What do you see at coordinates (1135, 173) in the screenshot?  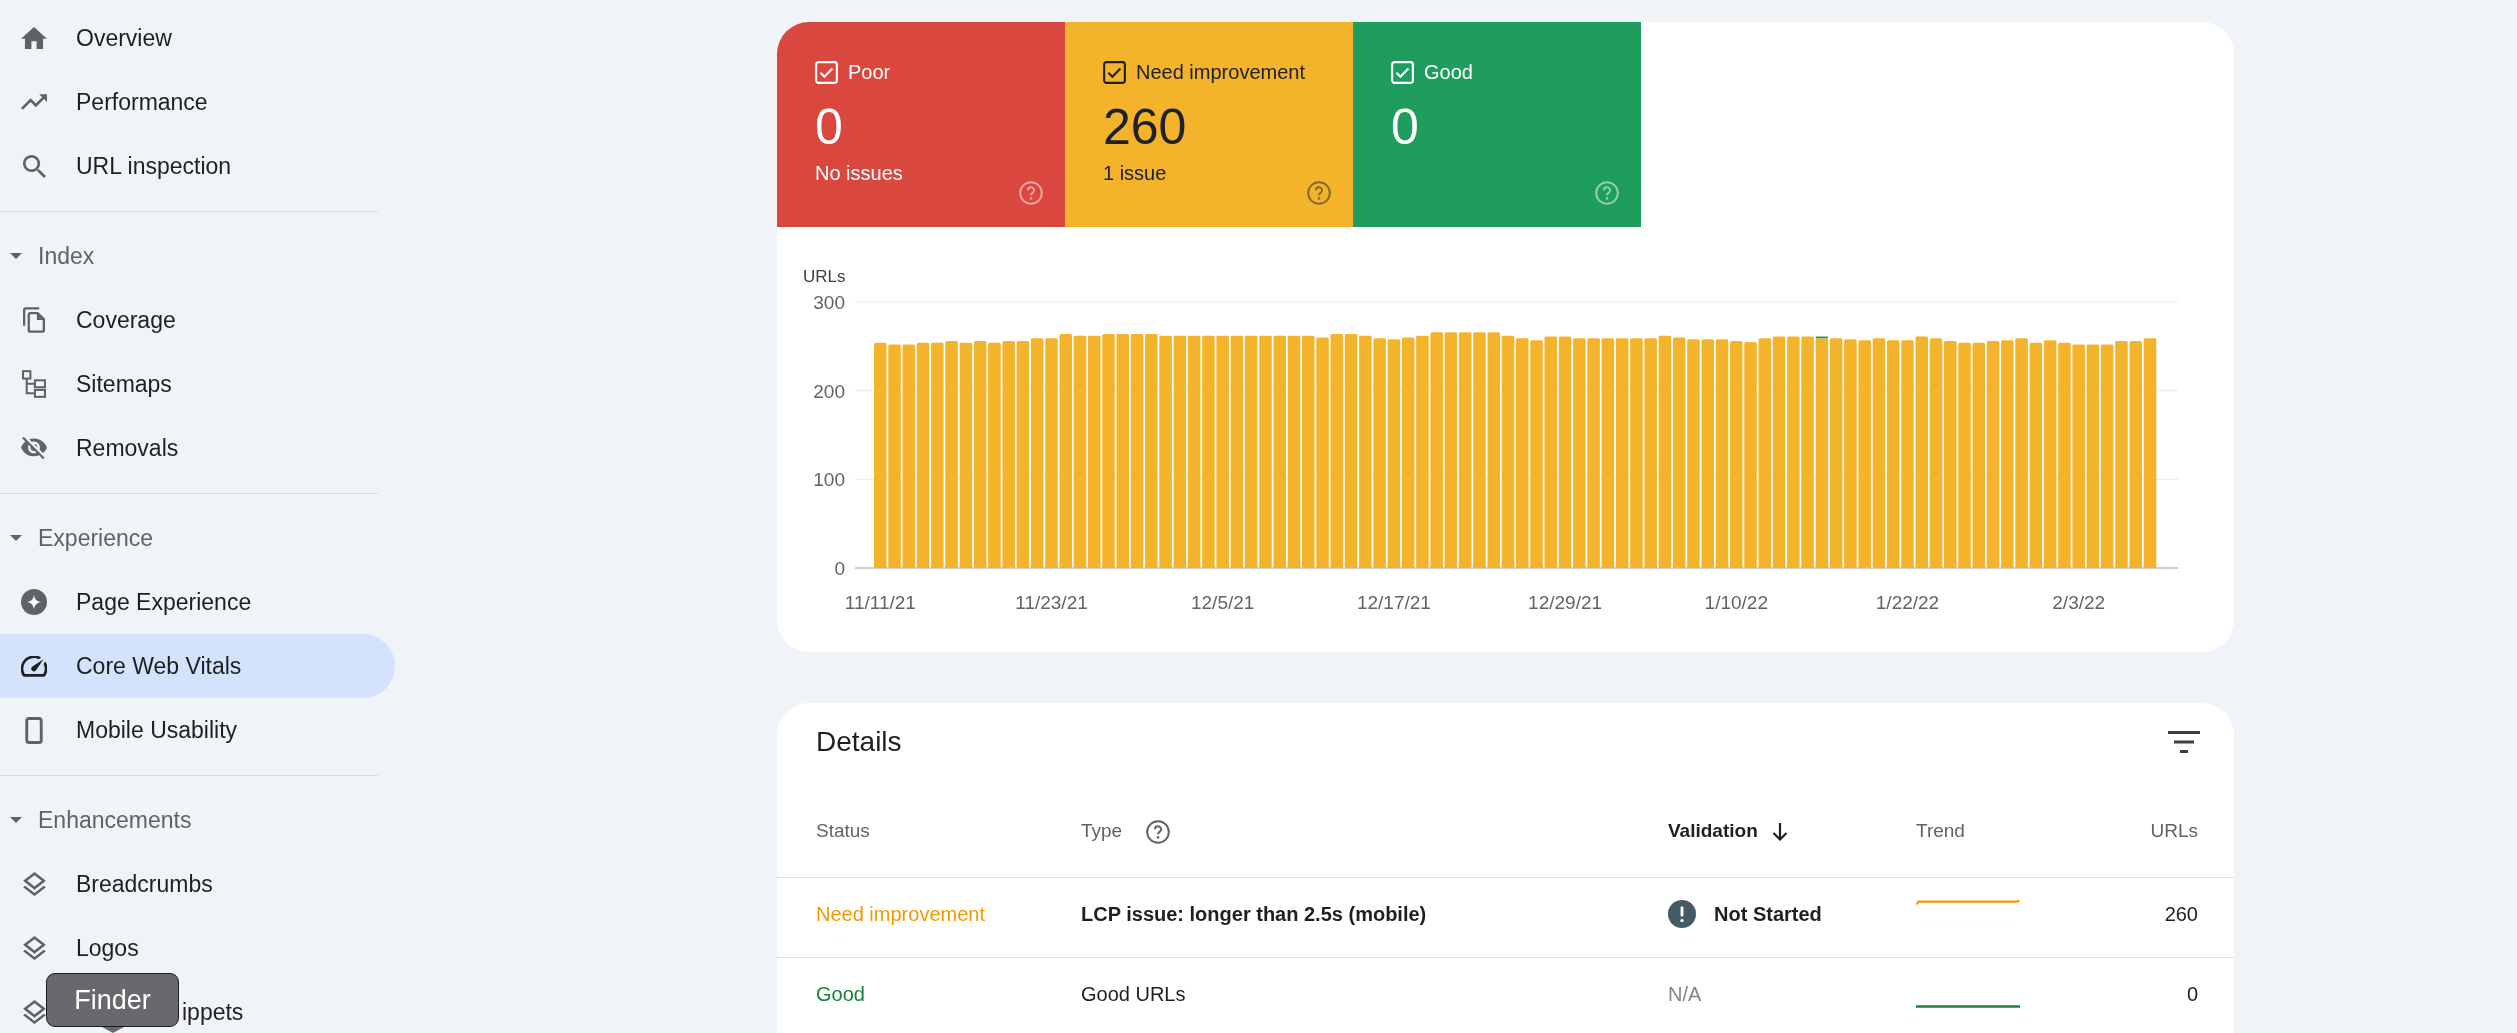 I see `tile-note: 1 issue` at bounding box center [1135, 173].